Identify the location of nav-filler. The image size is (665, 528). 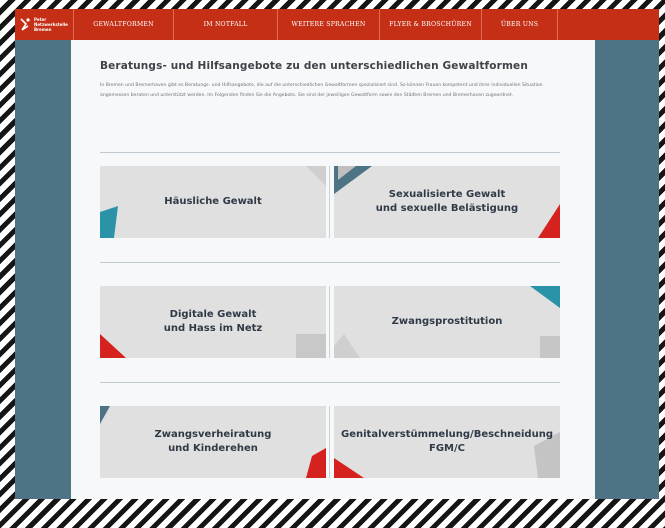
(608, 24).